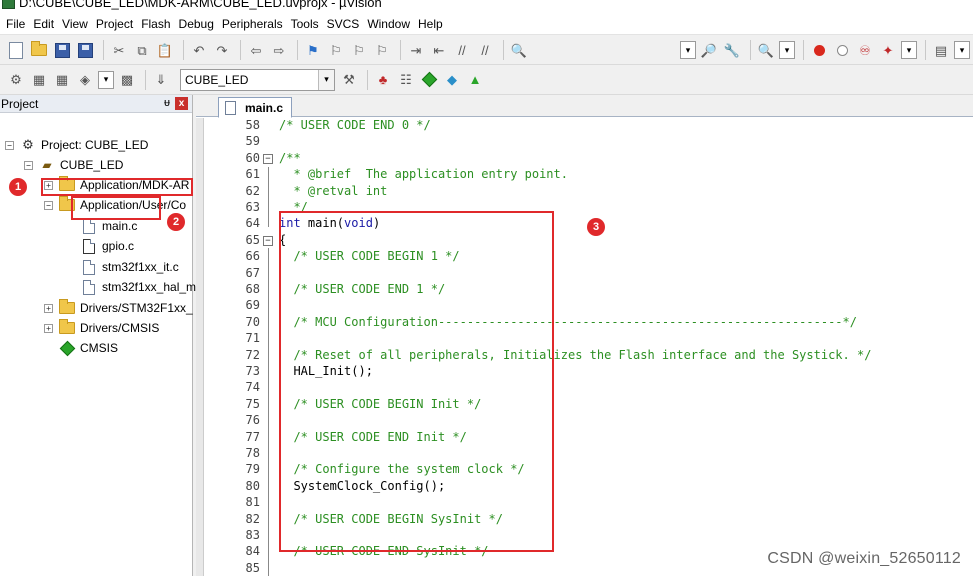  What do you see at coordinates (732, 50) in the screenshot?
I see `configure-button: 🔧` at bounding box center [732, 50].